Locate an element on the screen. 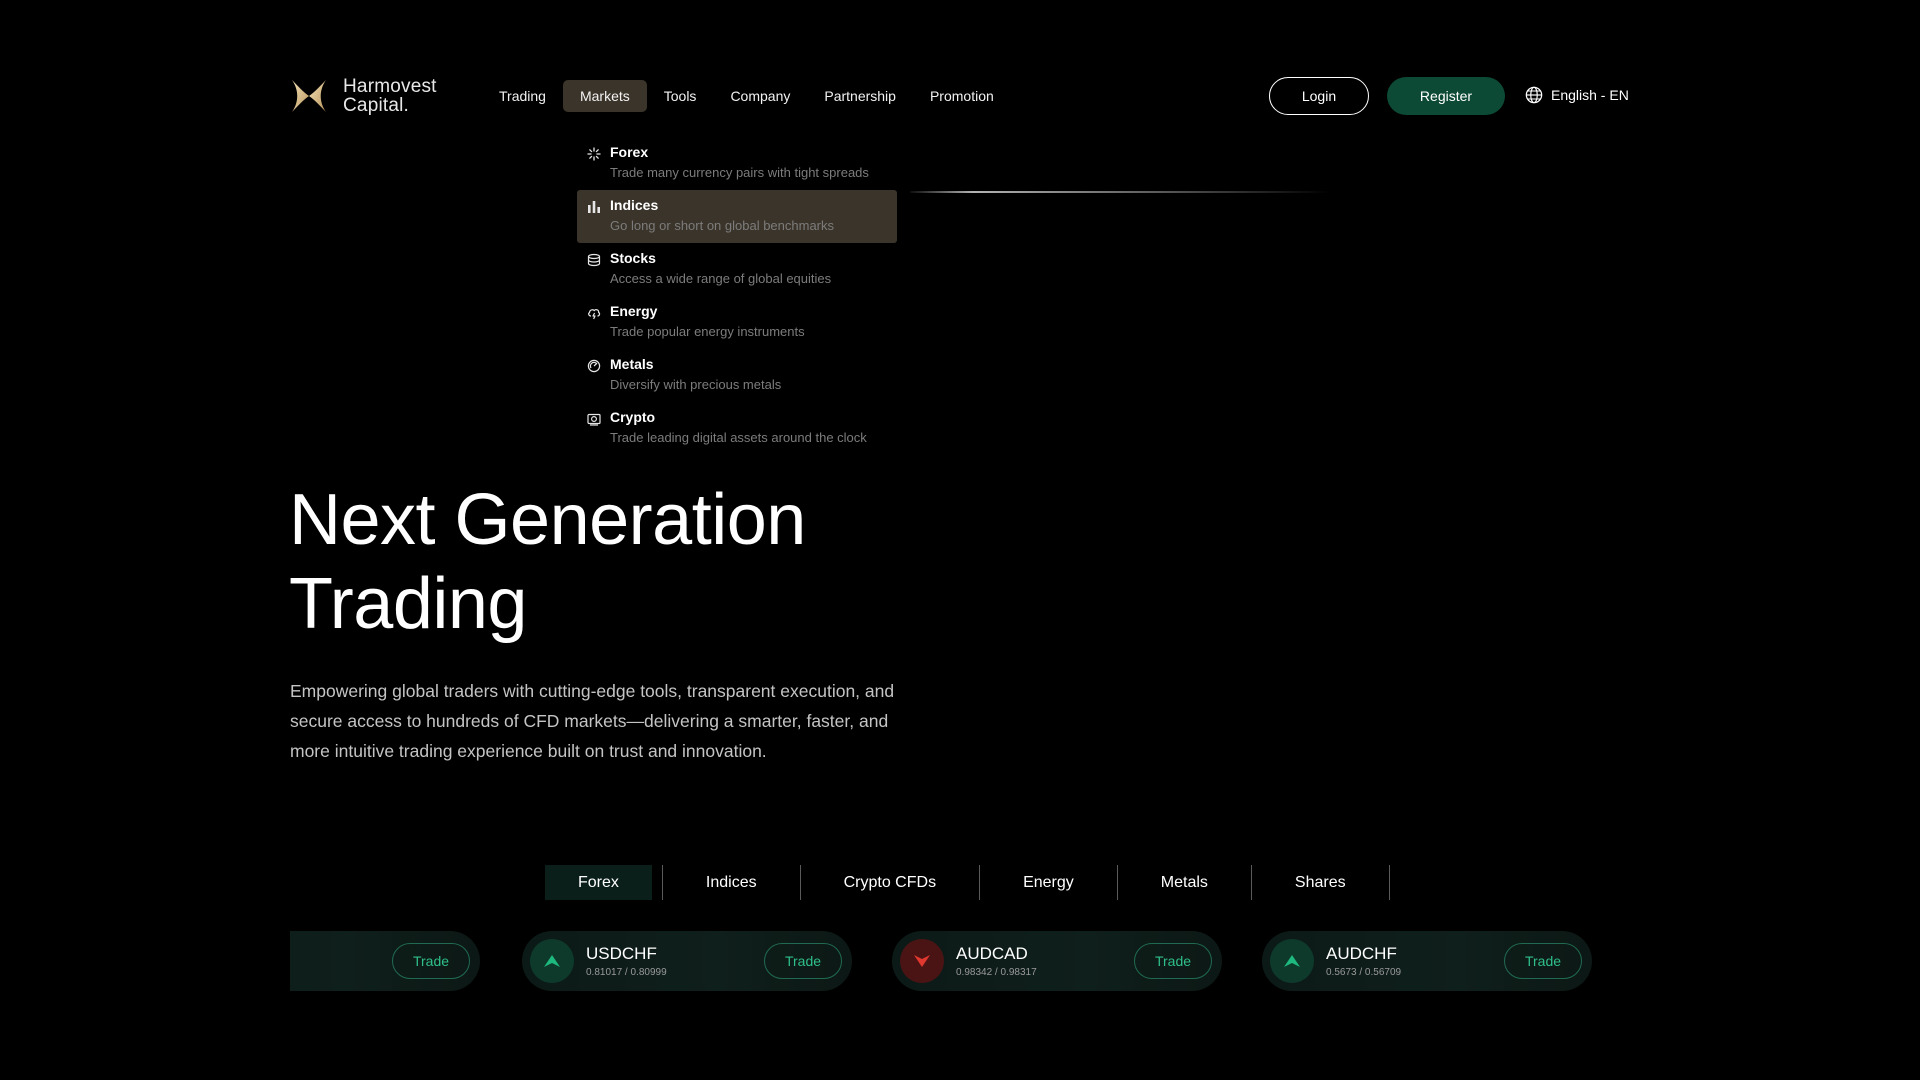  ticker-card-audcad: AUDCAD 0.98342 / 0.98317 Trade is located at coordinates (1057, 961).